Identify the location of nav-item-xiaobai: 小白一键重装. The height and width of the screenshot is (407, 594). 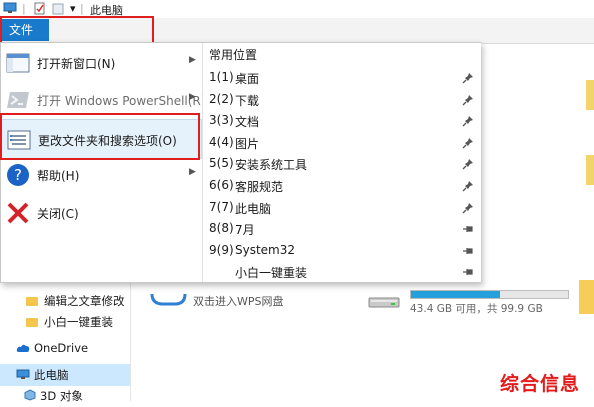
(69, 322).